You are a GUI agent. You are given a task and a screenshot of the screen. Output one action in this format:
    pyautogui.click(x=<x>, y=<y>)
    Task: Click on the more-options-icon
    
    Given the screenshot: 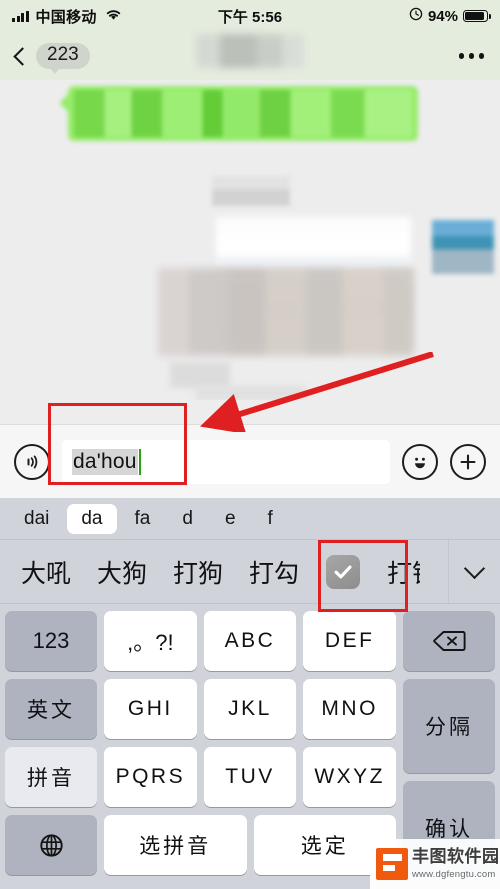 What is the action you would take?
    pyautogui.click(x=471, y=56)
    